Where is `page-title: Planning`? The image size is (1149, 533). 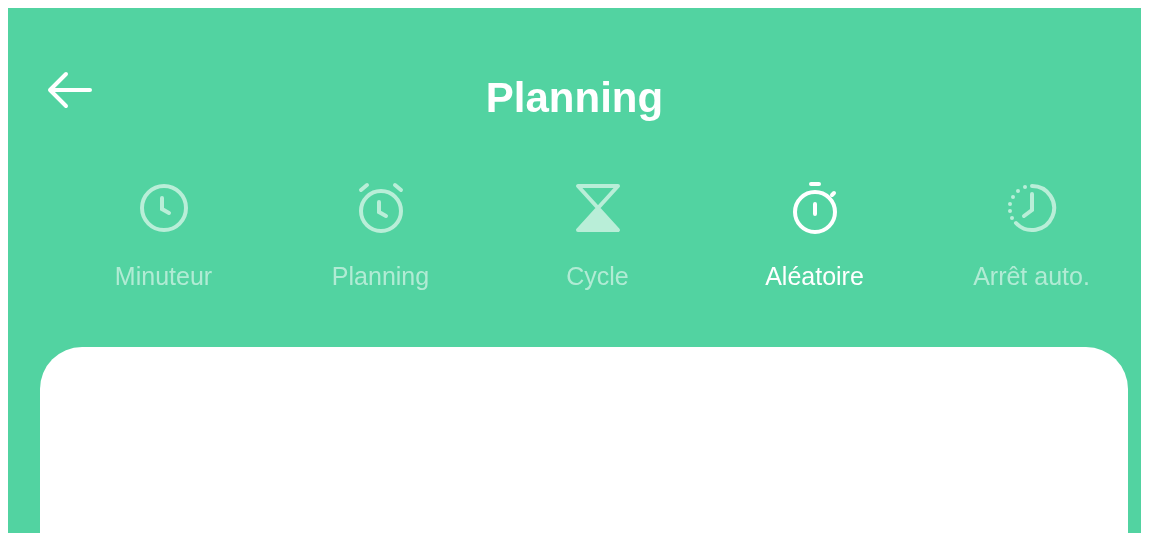 page-title: Planning is located at coordinates (574, 98).